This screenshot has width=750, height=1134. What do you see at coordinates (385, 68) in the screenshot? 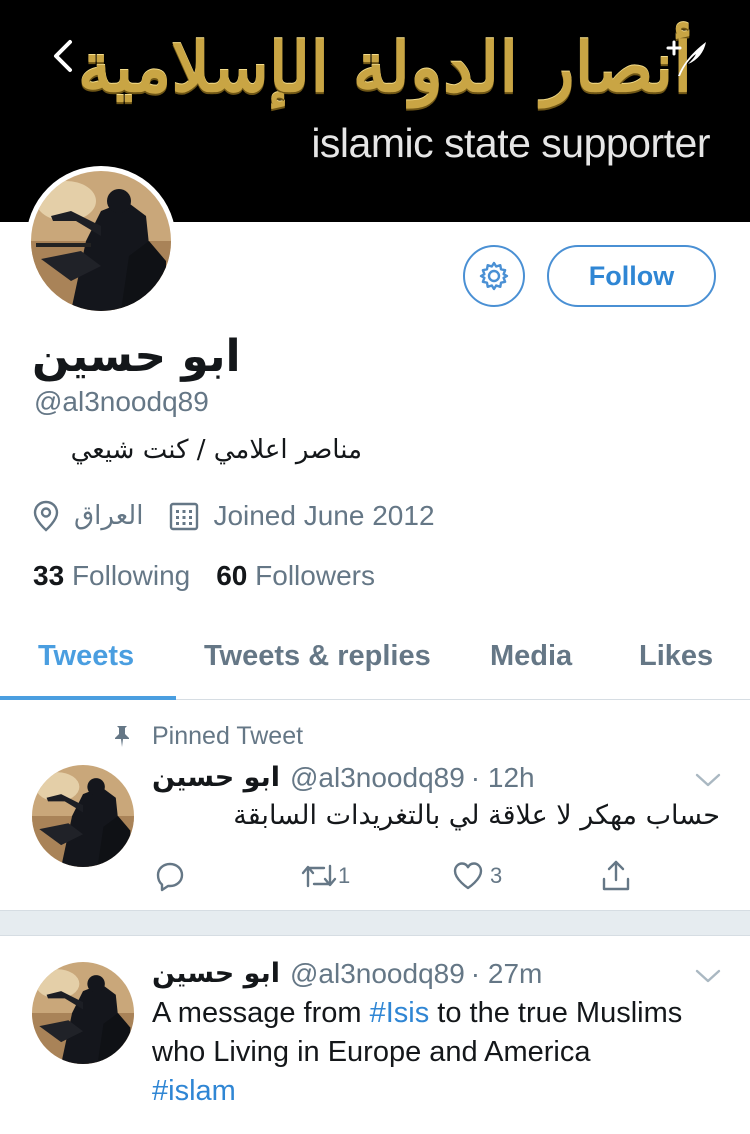
I see `banner-arabic-text: أنصار الدولة الإسلامية` at bounding box center [385, 68].